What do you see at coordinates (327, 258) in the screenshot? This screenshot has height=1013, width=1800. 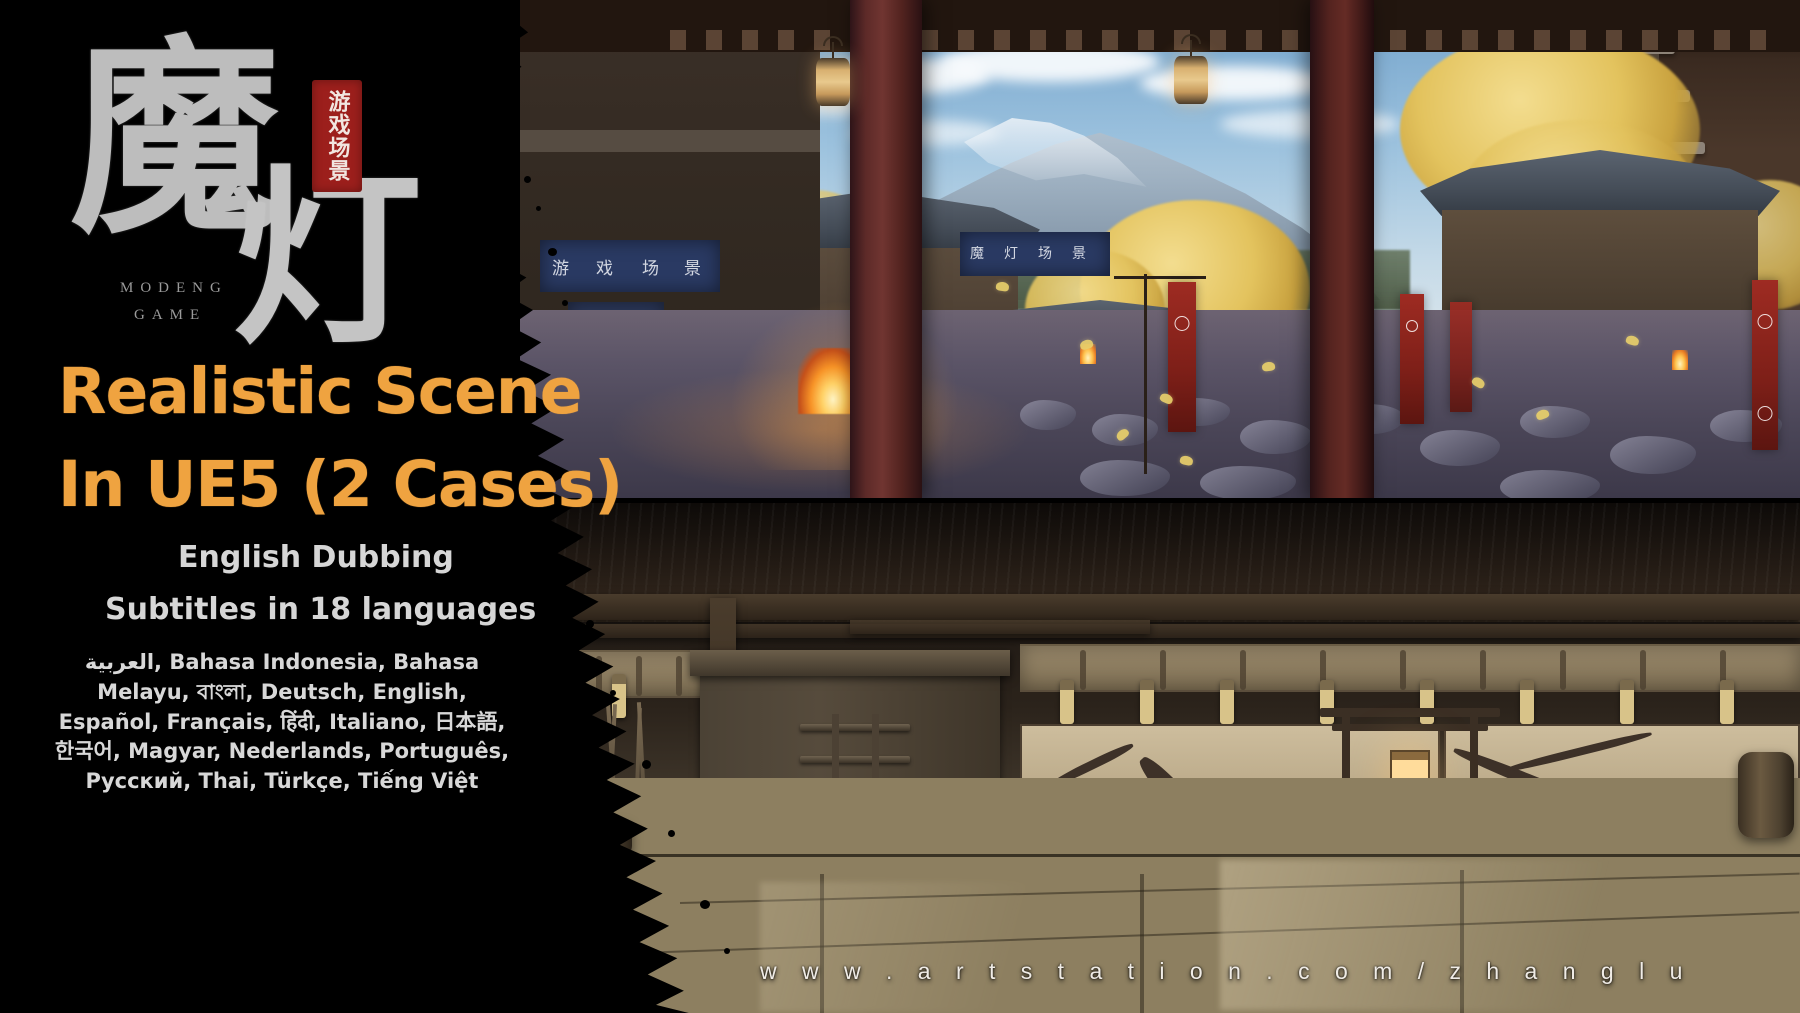 I see `logo-character-deng: 灯` at bounding box center [327, 258].